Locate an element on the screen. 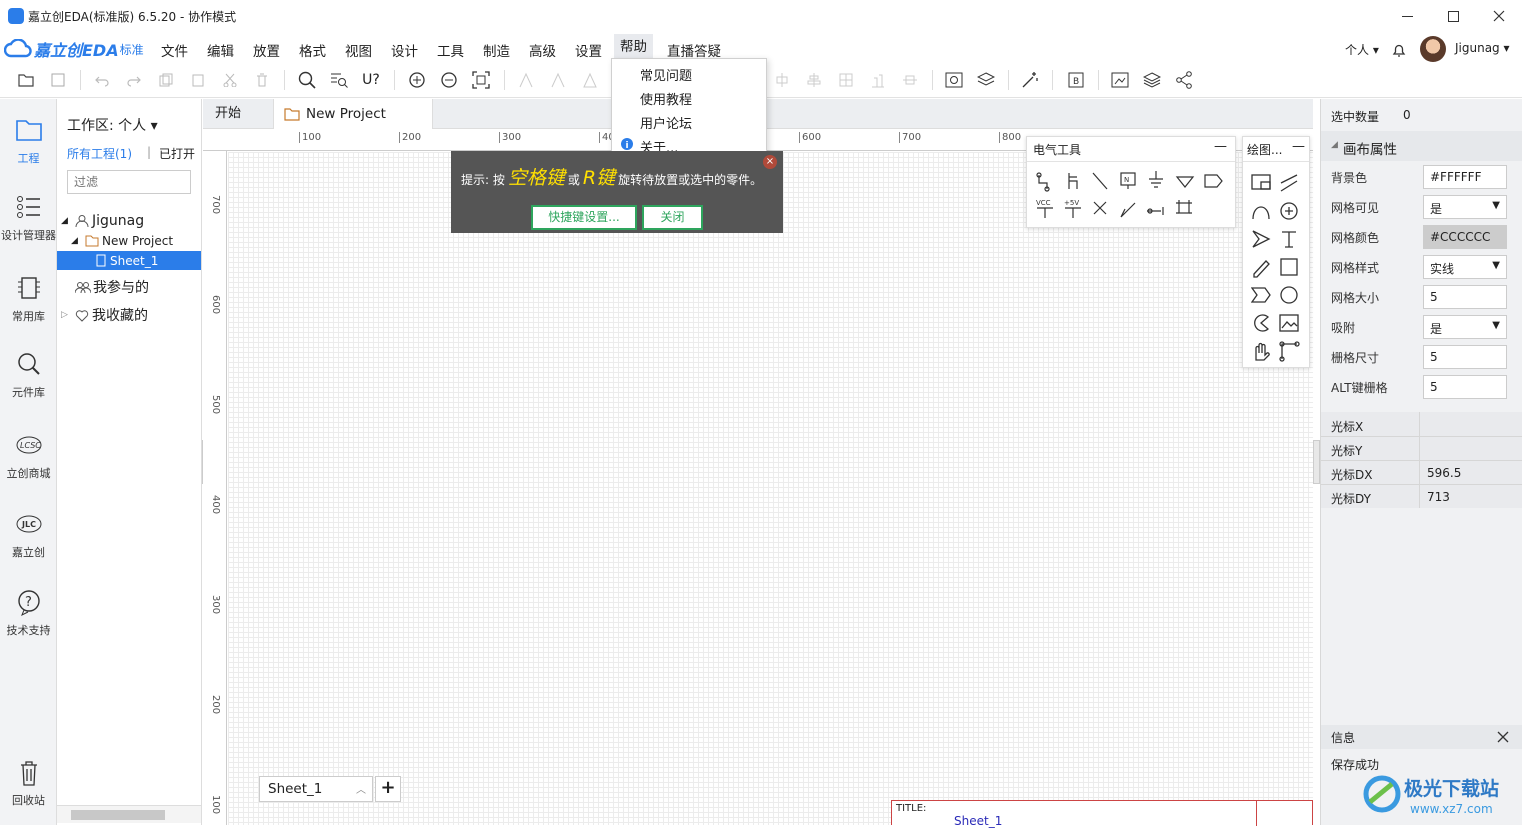 The image size is (1522, 828). image-export-icon is located at coordinates (954, 80).